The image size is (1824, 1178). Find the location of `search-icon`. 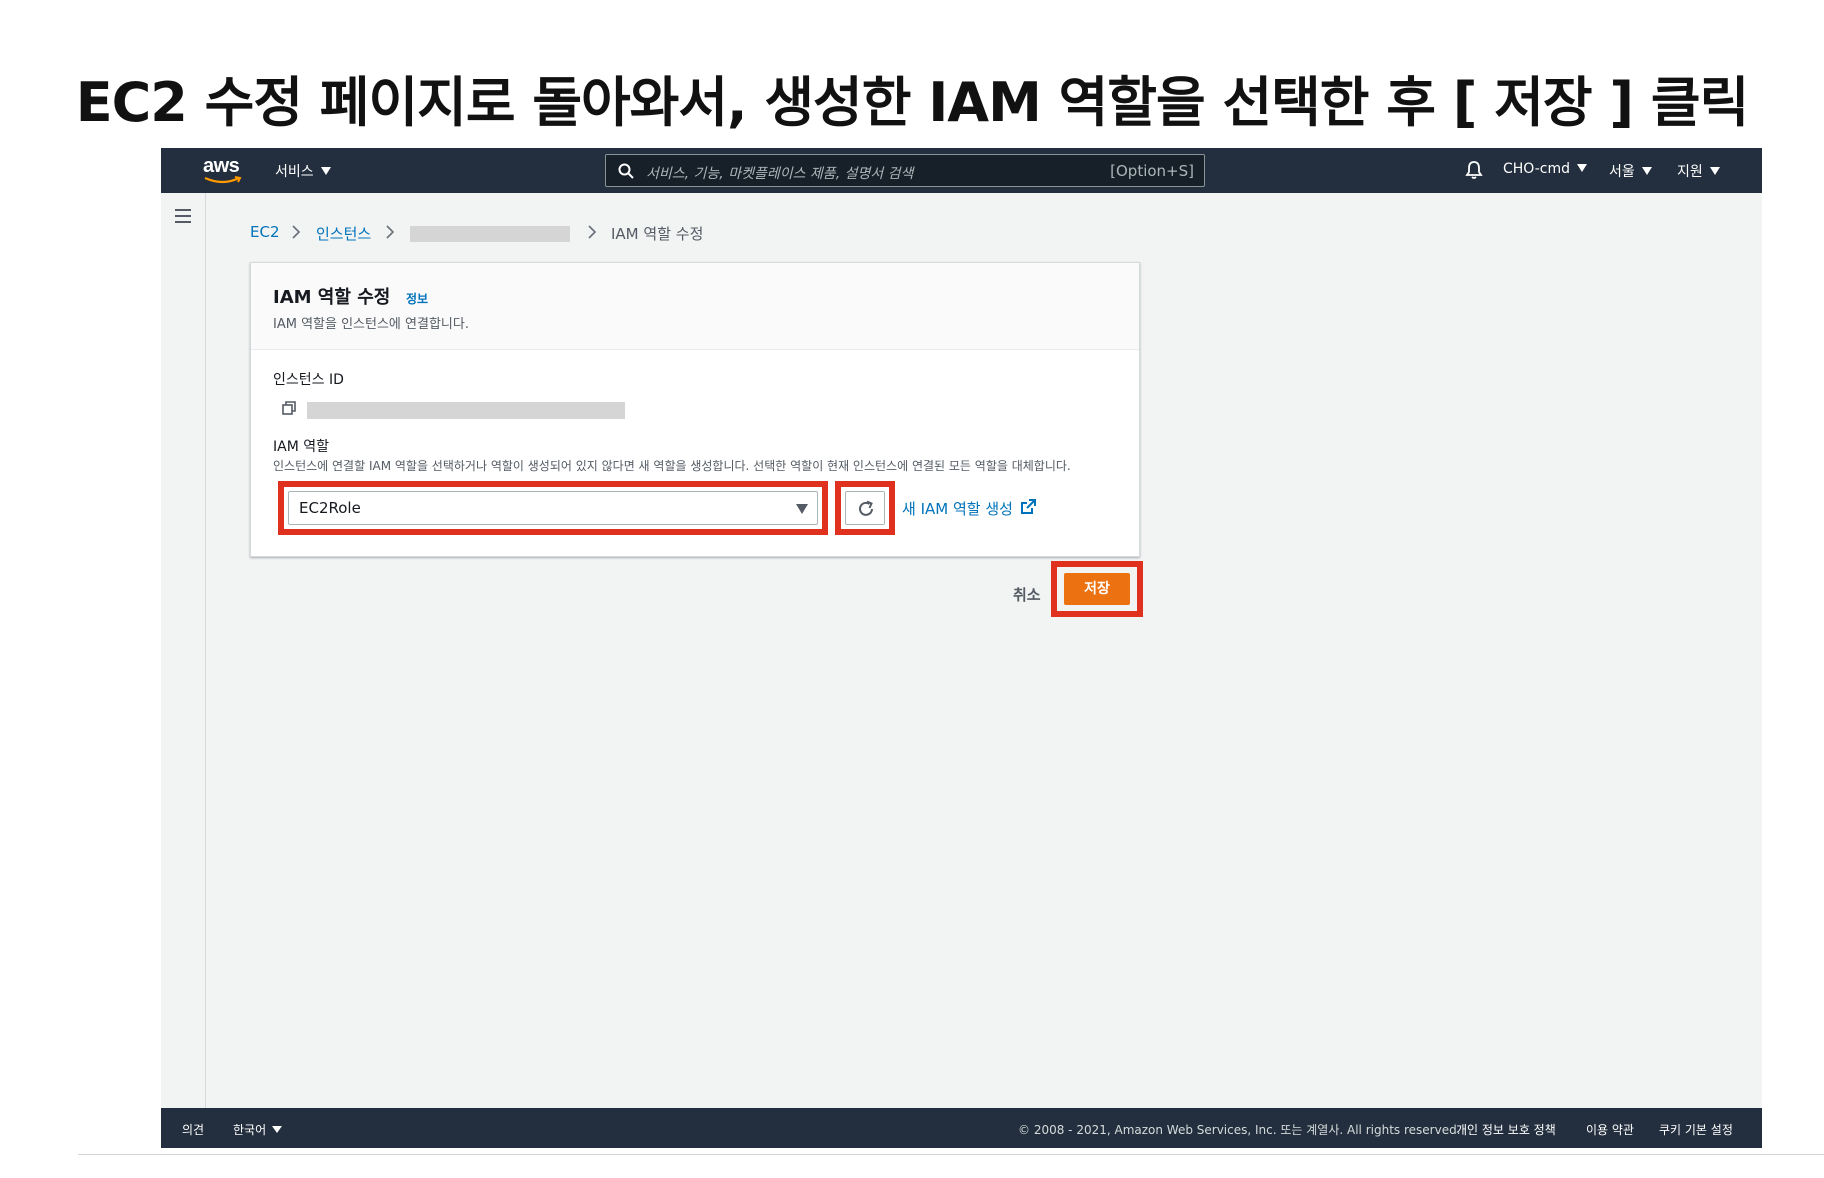

search-icon is located at coordinates (626, 171).